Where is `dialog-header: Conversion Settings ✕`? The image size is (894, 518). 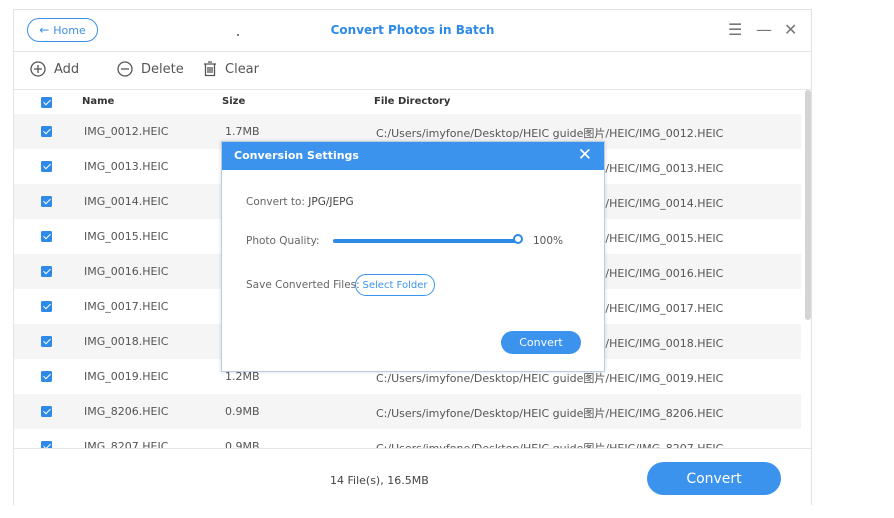 dialog-header: Conversion Settings ✕ is located at coordinates (413, 156).